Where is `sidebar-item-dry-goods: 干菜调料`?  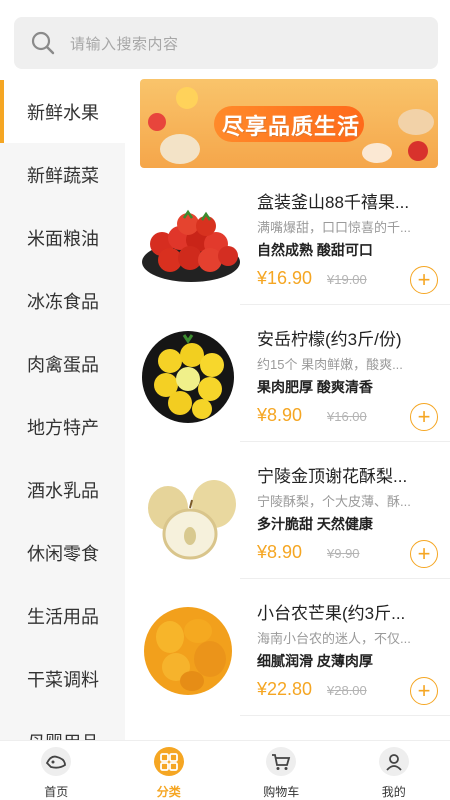
sidebar-item-dry-goods: 干菜调料 is located at coordinates (62, 678).